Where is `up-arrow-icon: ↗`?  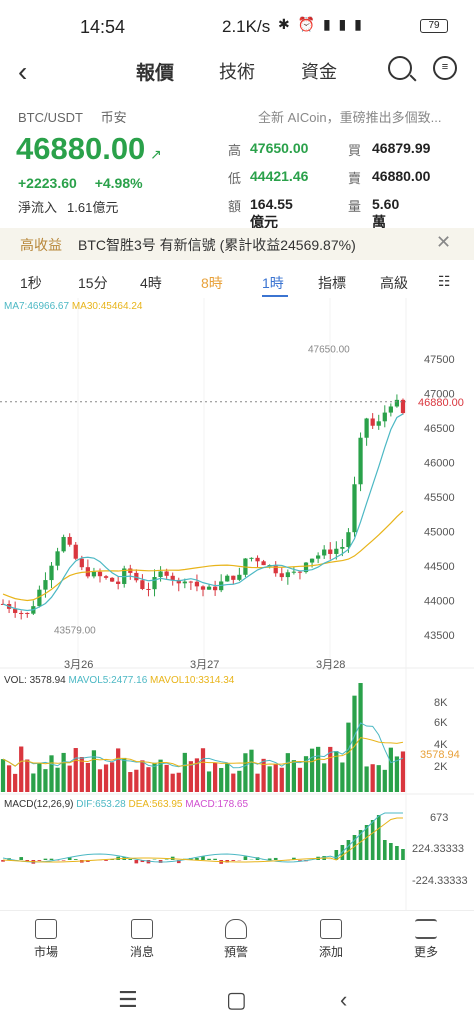
up-arrow-icon: ↗ is located at coordinates (156, 154).